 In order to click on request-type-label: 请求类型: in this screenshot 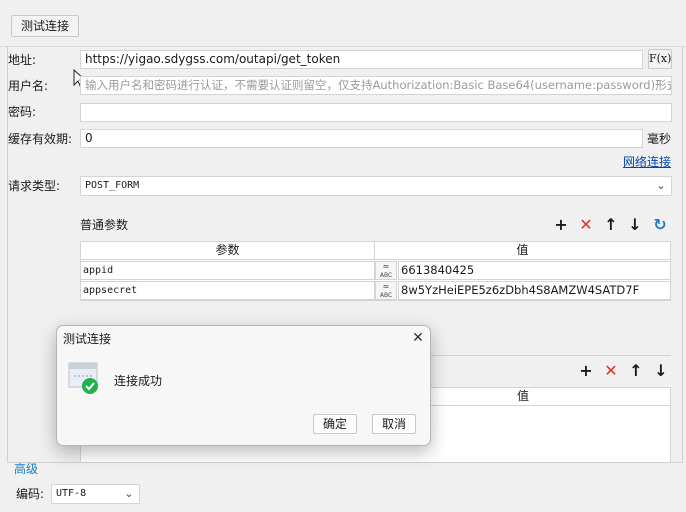, I will do `click(34, 186)`.